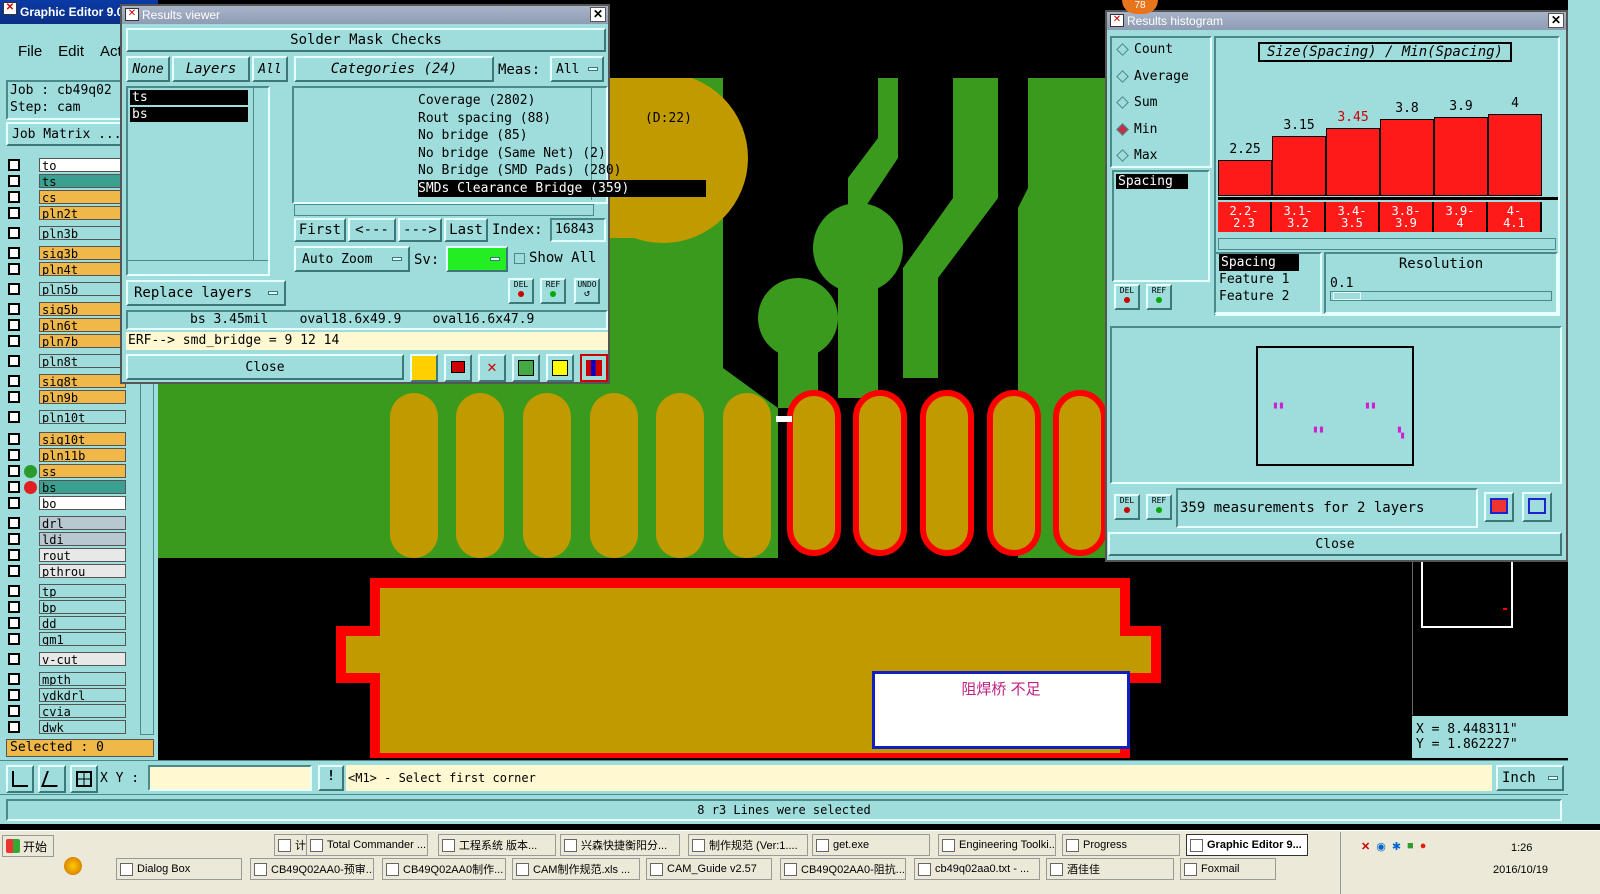 The width and height of the screenshot is (1600, 894). Describe the element at coordinates (1269, 279) in the screenshot. I see `feature-item-feature-1: Feature 1` at that location.